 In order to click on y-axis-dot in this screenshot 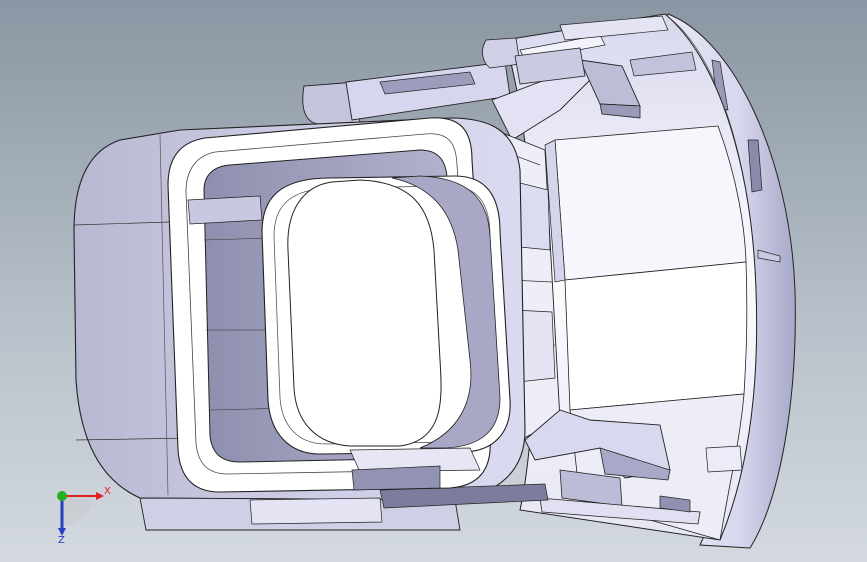, I will do `click(62, 496)`.